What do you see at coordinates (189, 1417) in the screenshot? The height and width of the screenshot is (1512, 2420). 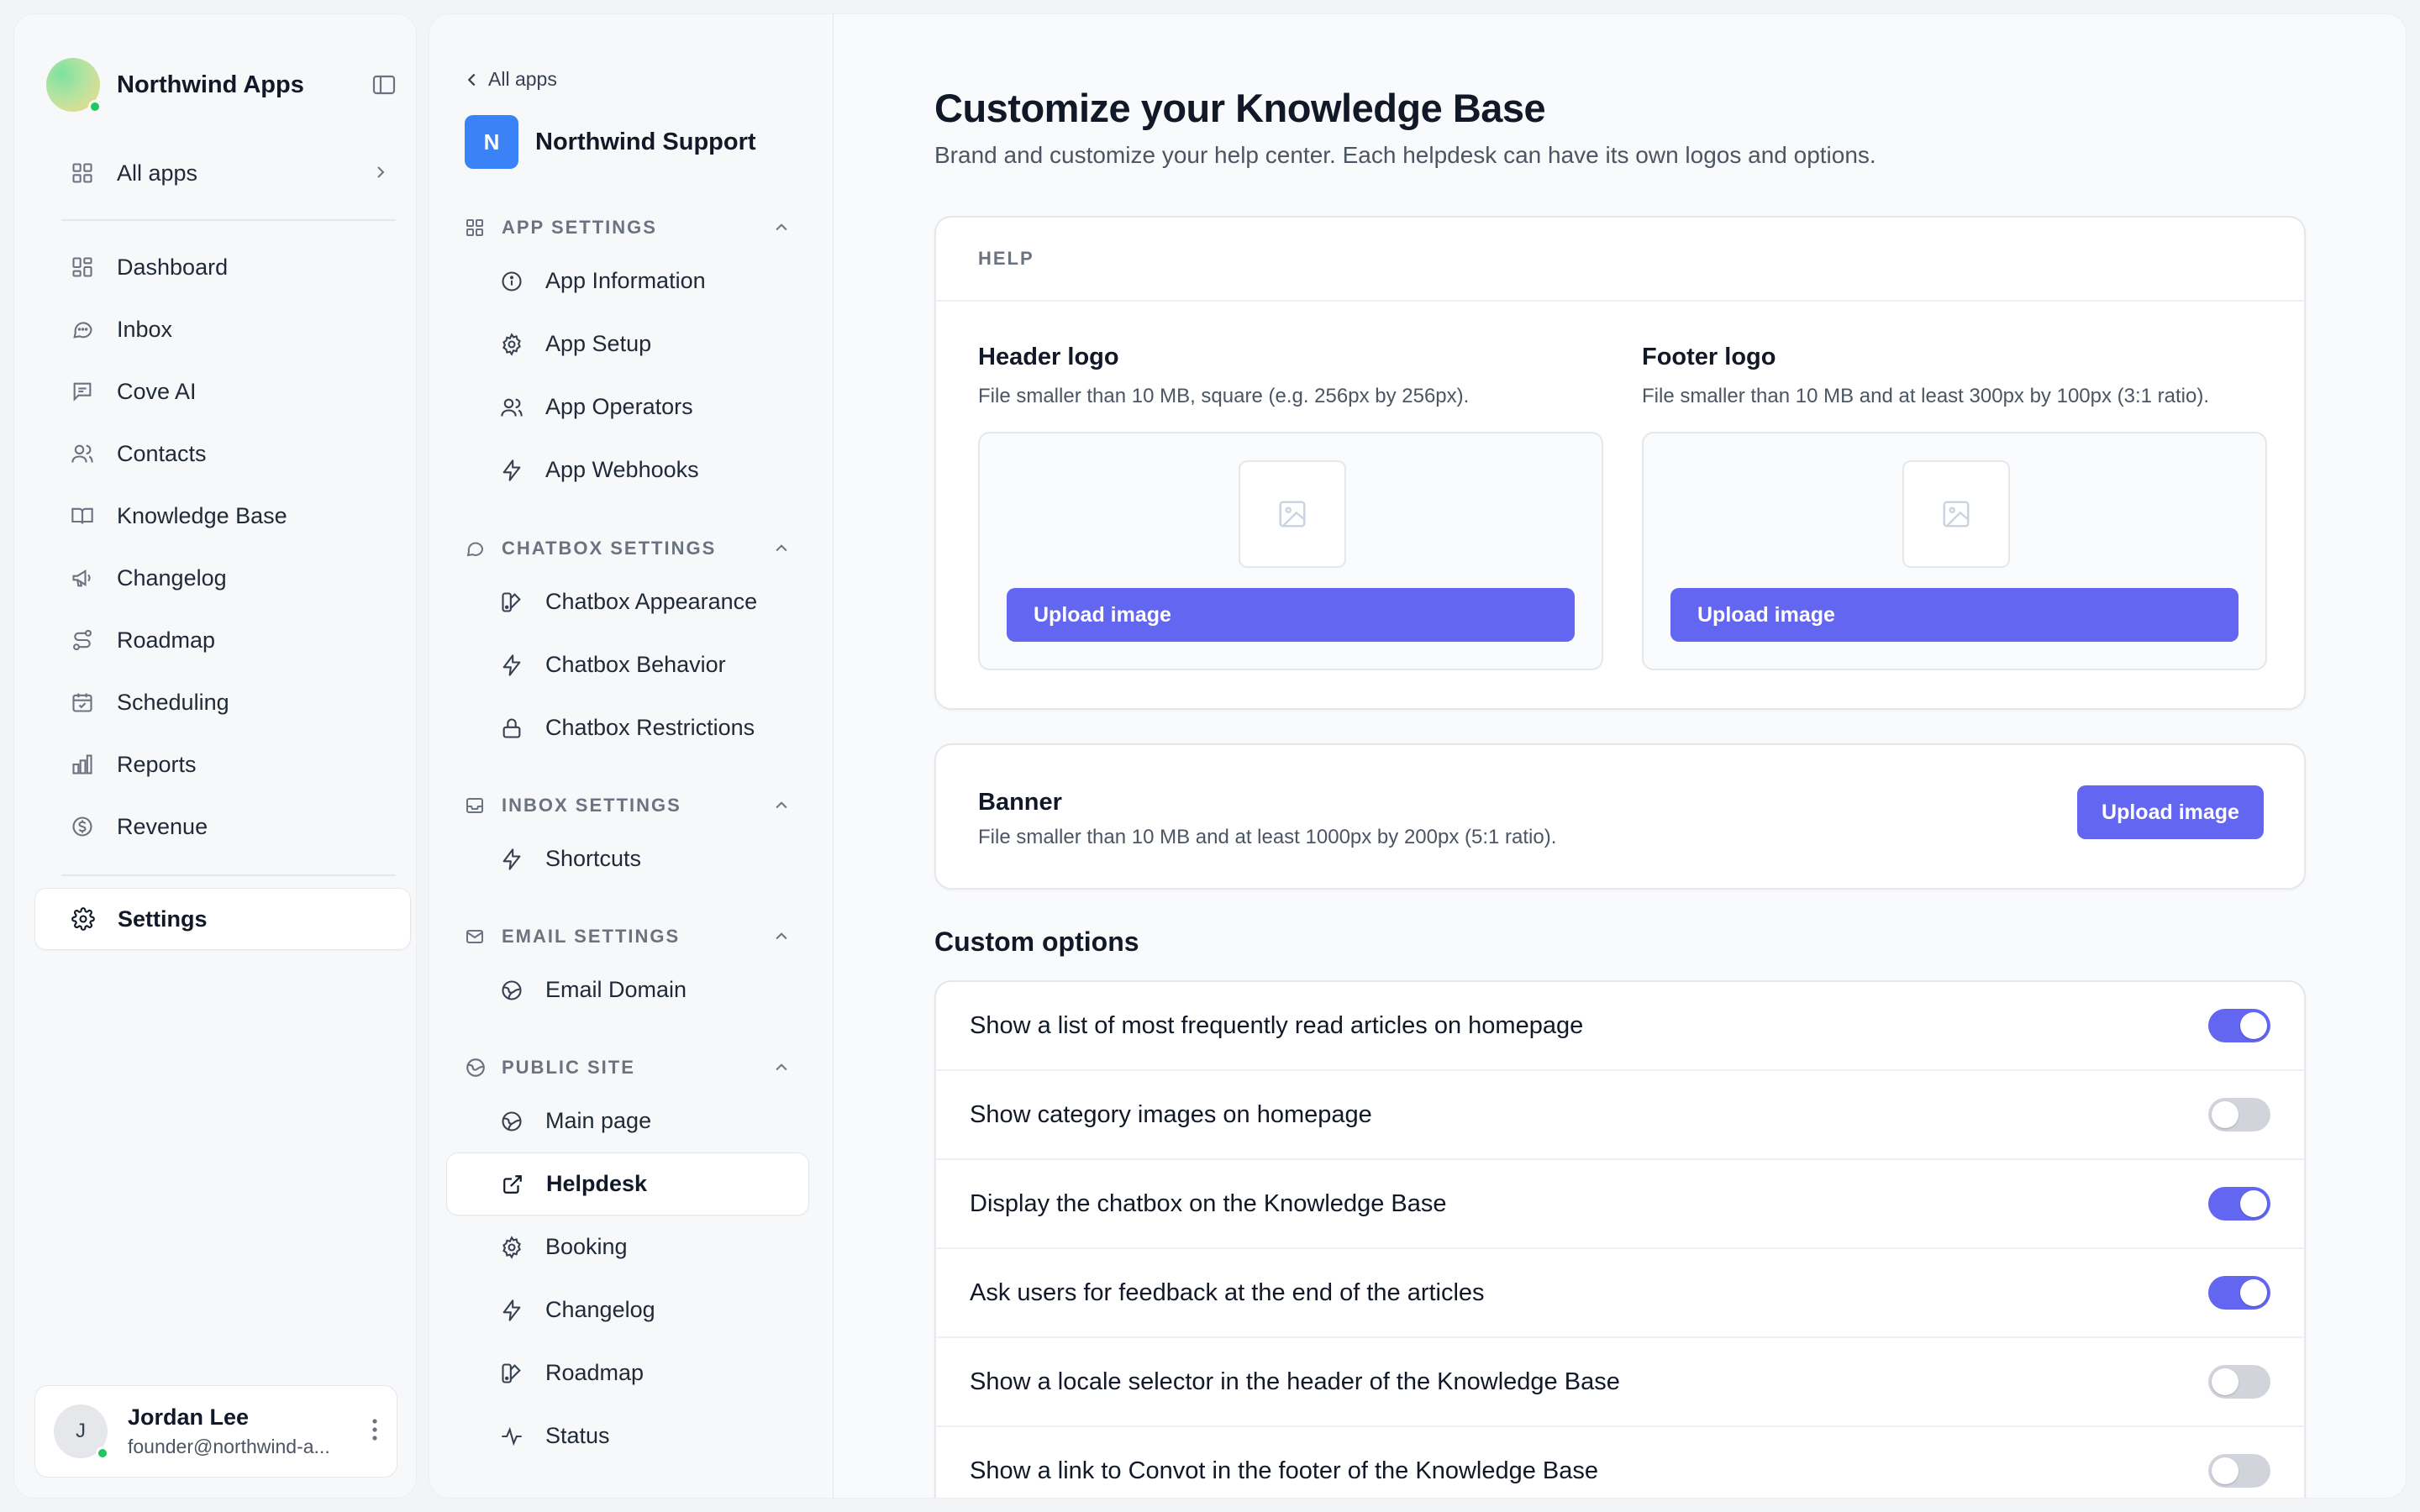 I see `user-name: Jordan Lee` at bounding box center [189, 1417].